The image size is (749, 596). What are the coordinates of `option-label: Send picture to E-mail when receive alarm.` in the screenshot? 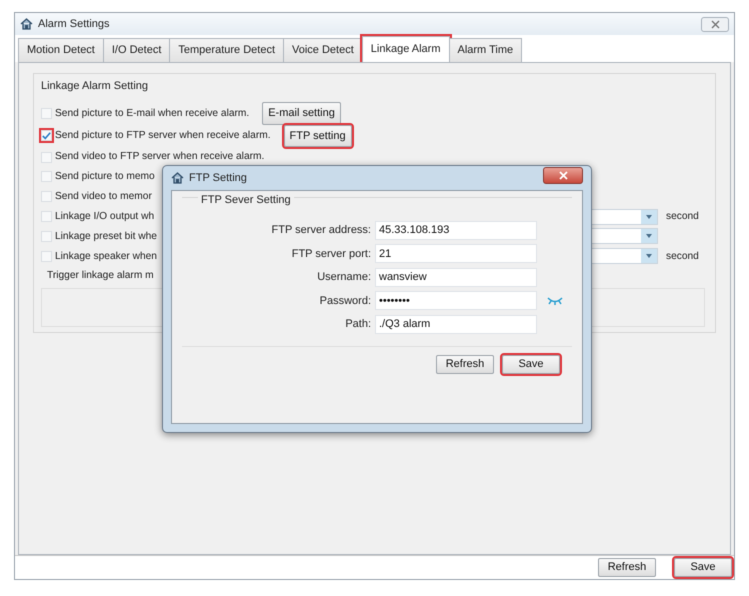 It's located at (152, 113).